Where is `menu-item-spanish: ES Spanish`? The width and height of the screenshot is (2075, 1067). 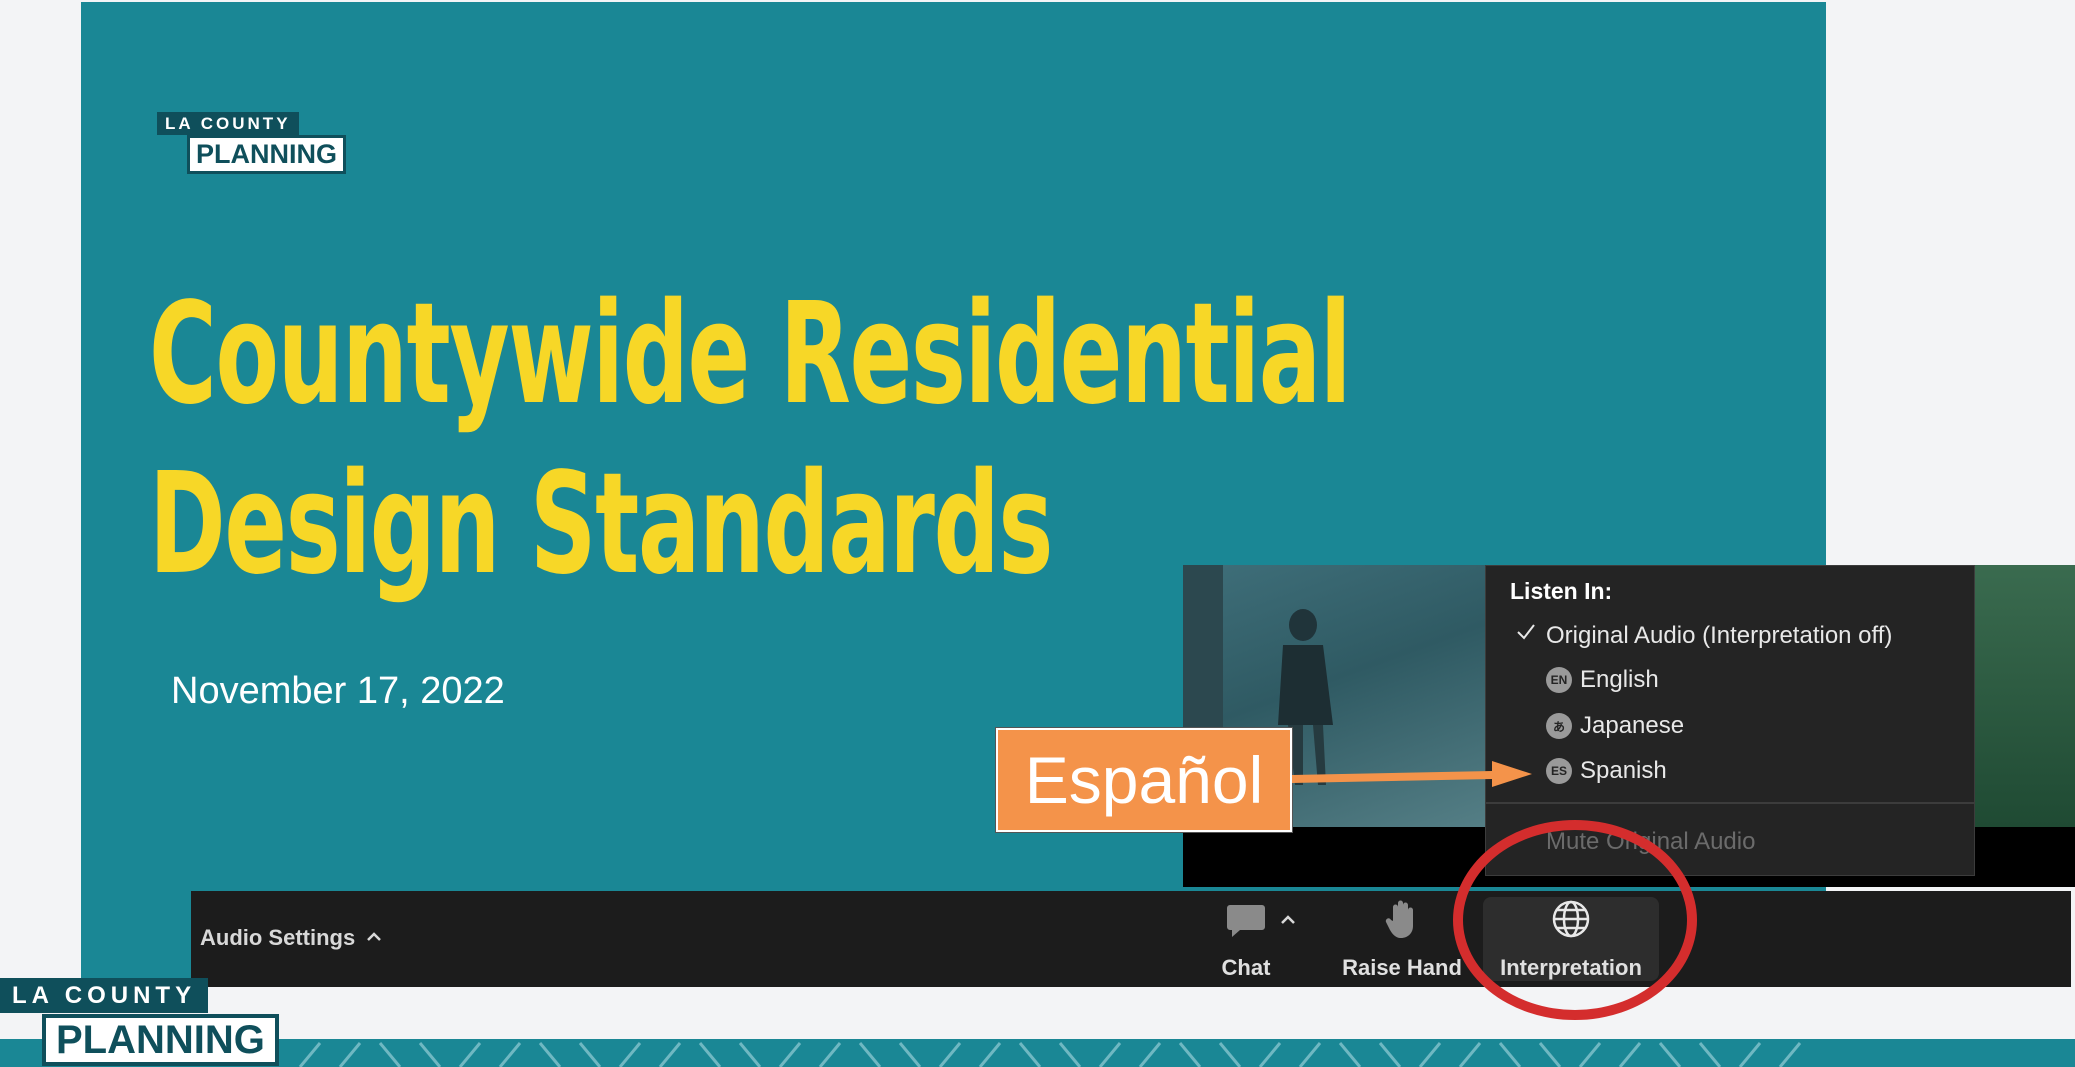 menu-item-spanish: ES Spanish is located at coordinates (1606, 771).